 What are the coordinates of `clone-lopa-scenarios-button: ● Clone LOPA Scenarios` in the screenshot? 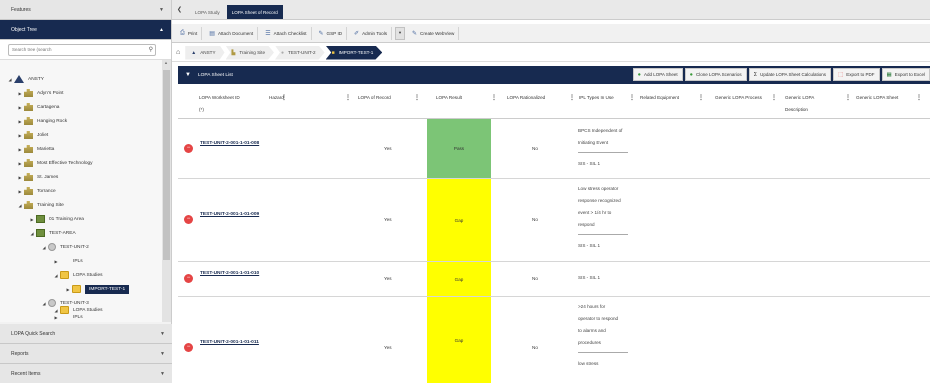 It's located at (715, 74).